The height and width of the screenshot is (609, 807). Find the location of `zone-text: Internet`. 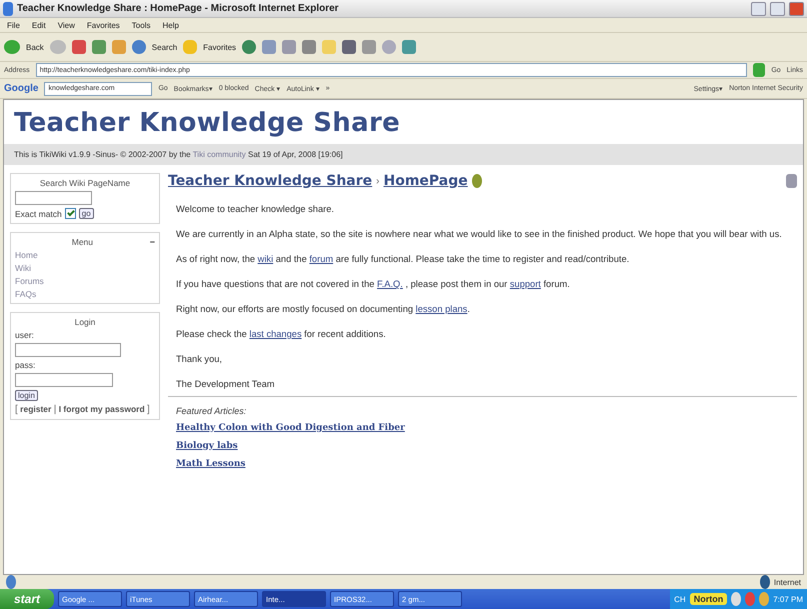

zone-text: Internet is located at coordinates (787, 582).